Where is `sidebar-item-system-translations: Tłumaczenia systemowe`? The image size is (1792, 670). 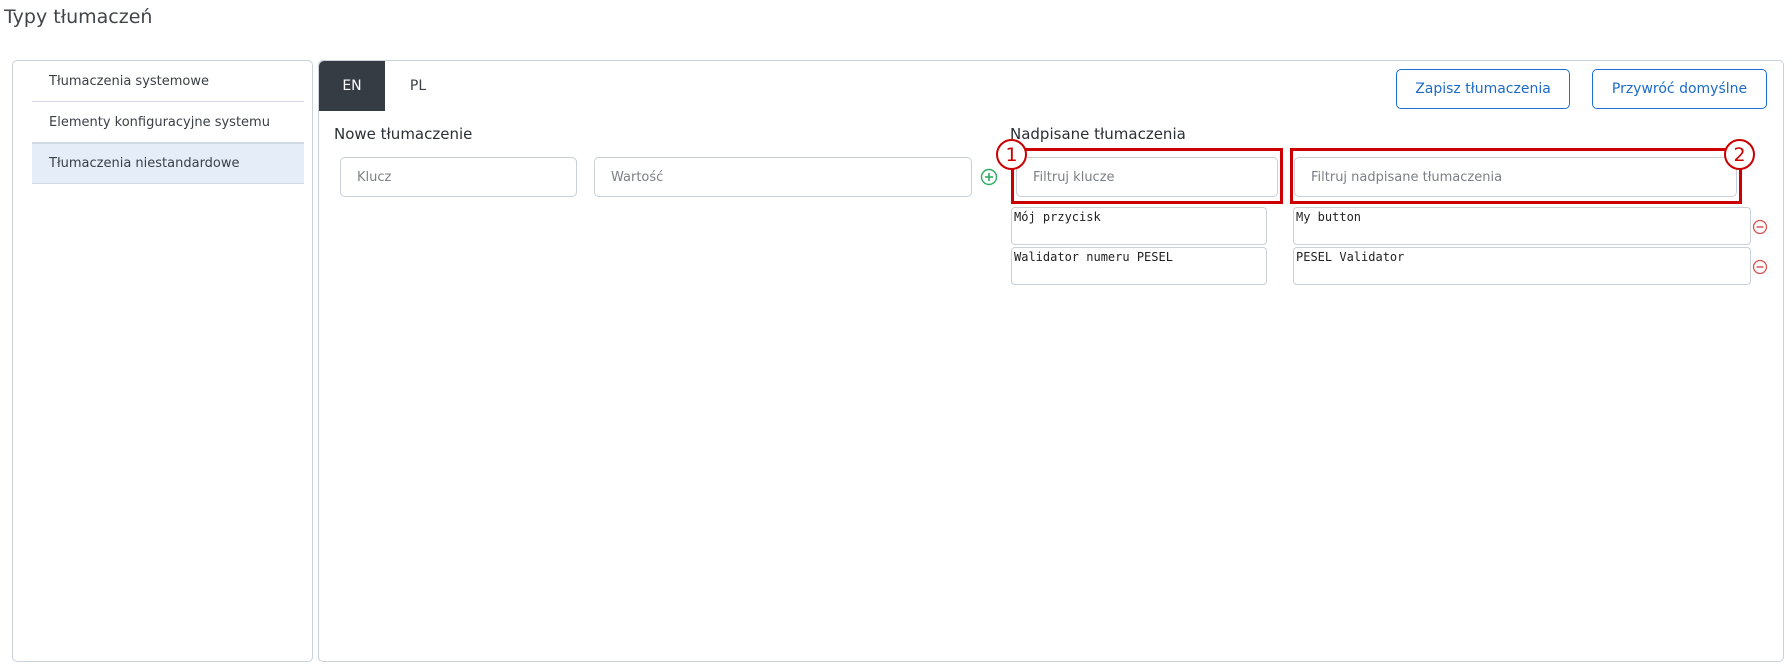 sidebar-item-system-translations: Tłumaczenia systemowe is located at coordinates (168, 81).